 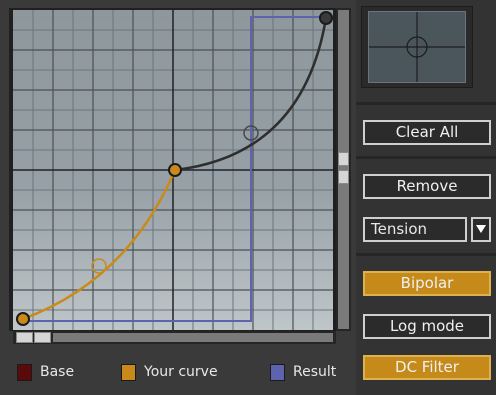 I want to click on vertical-scrollbar, so click(x=343, y=169).